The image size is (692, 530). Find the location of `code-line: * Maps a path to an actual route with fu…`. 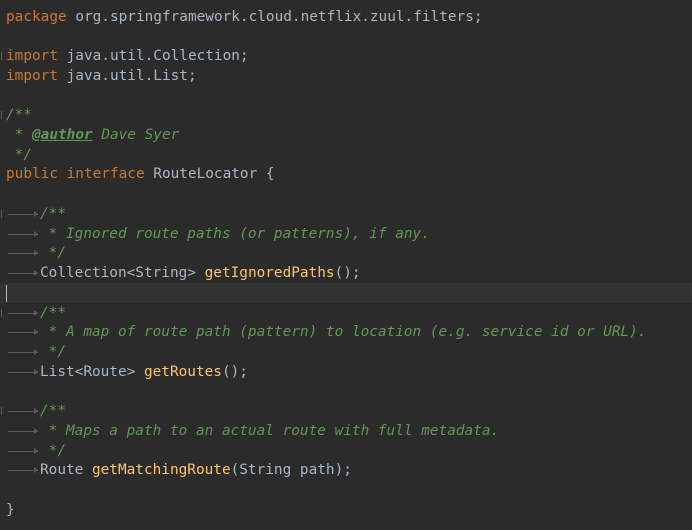

code-line: * Maps a path to an actual route with fu… is located at coordinates (346, 431).